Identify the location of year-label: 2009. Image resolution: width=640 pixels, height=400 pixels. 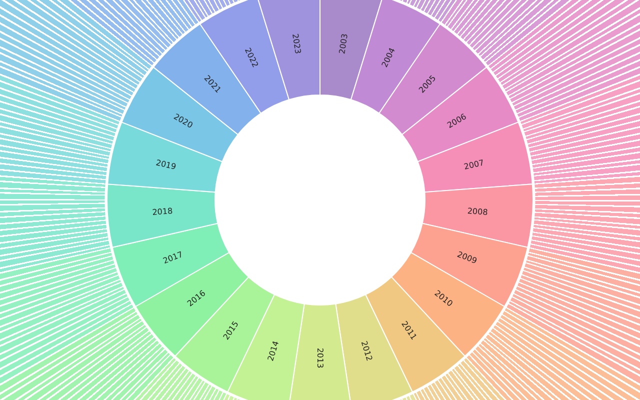
(467, 258).